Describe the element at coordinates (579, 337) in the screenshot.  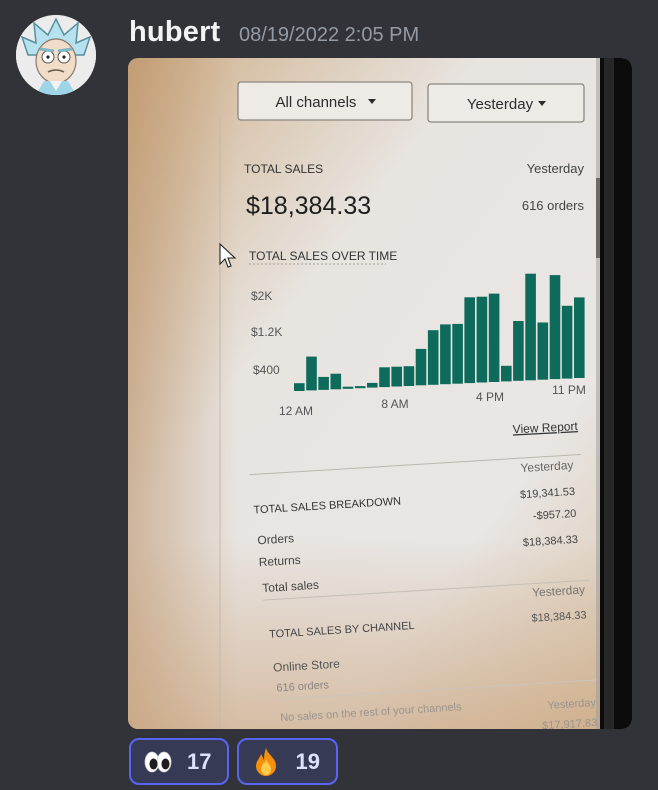
I see `sales-bar-11-pm` at that location.